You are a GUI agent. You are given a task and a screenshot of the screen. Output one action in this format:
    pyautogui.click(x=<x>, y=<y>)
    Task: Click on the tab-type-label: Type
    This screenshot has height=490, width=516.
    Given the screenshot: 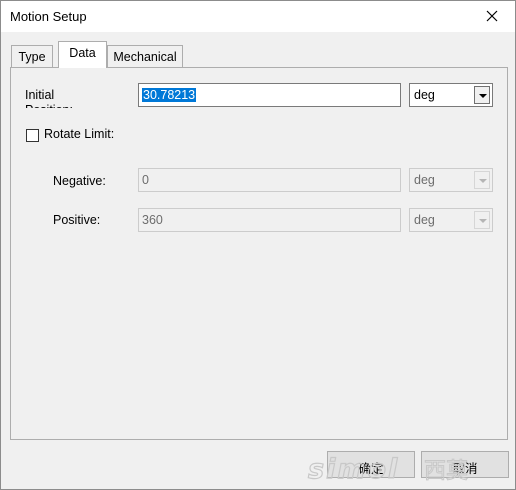 What is the action you would take?
    pyautogui.click(x=32, y=57)
    